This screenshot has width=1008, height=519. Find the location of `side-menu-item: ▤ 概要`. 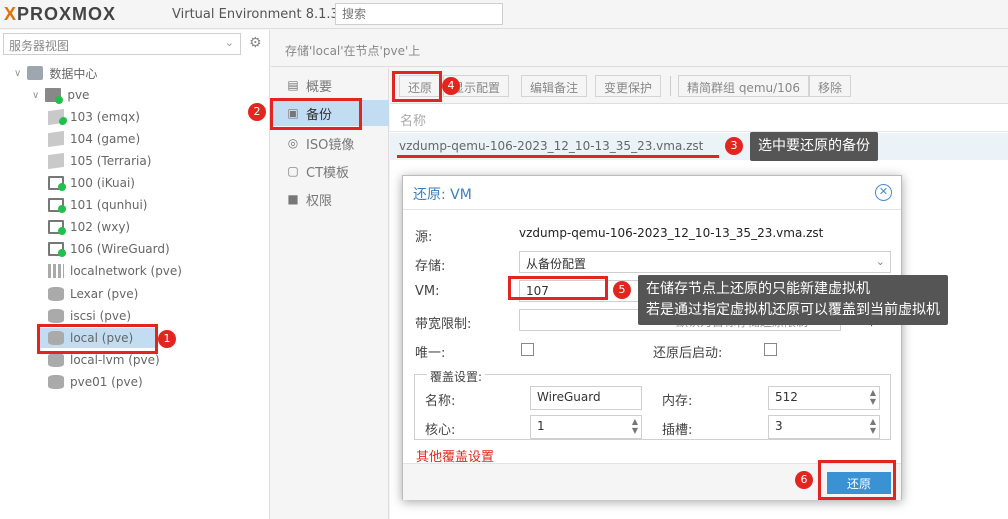

side-menu-item: ▤ 概要 is located at coordinates (330, 85).